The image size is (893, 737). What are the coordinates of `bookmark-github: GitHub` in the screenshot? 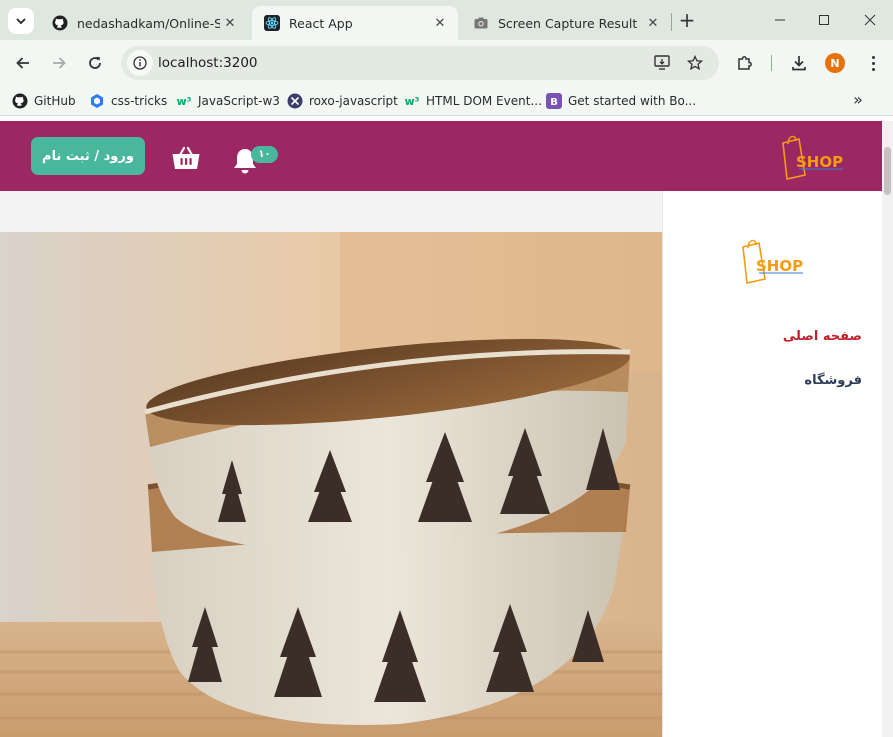 It's located at (44, 101).